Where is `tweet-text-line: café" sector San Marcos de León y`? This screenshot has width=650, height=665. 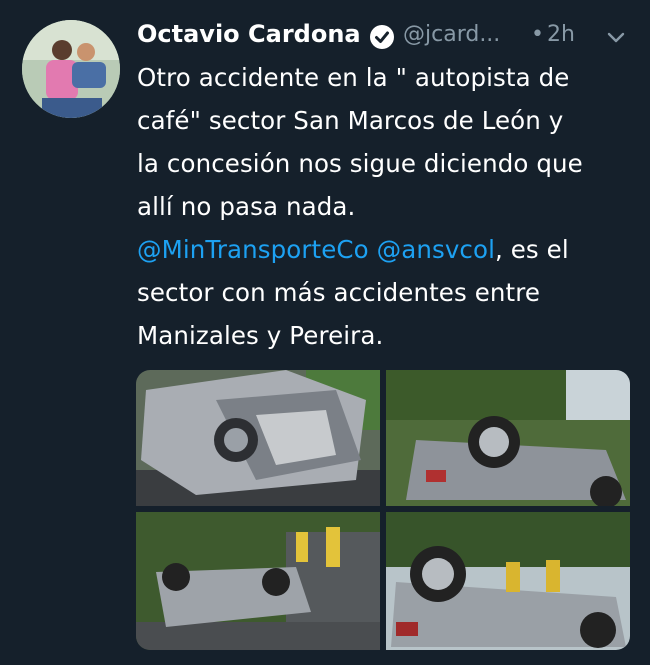
tweet-text-line: café" sector San Marcos de León y is located at coordinates (350, 120).